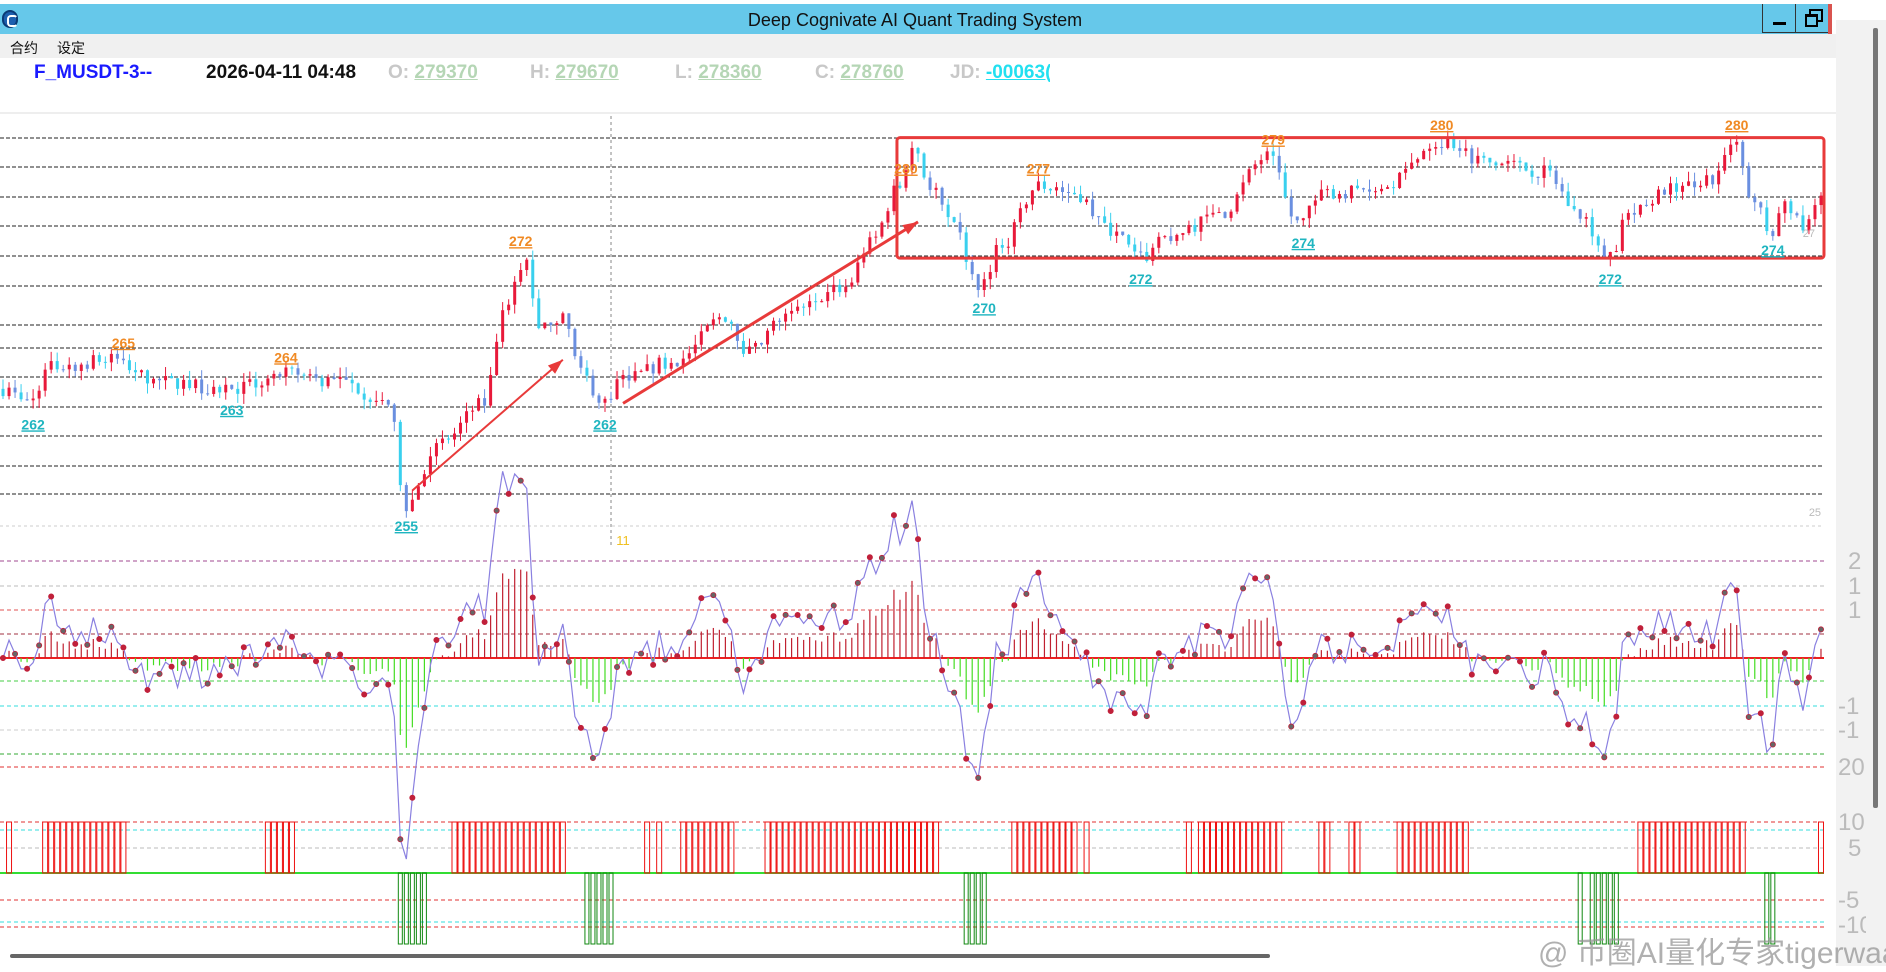  Describe the element at coordinates (1304, 243) in the screenshot. I see `pivot-label: 274` at that location.